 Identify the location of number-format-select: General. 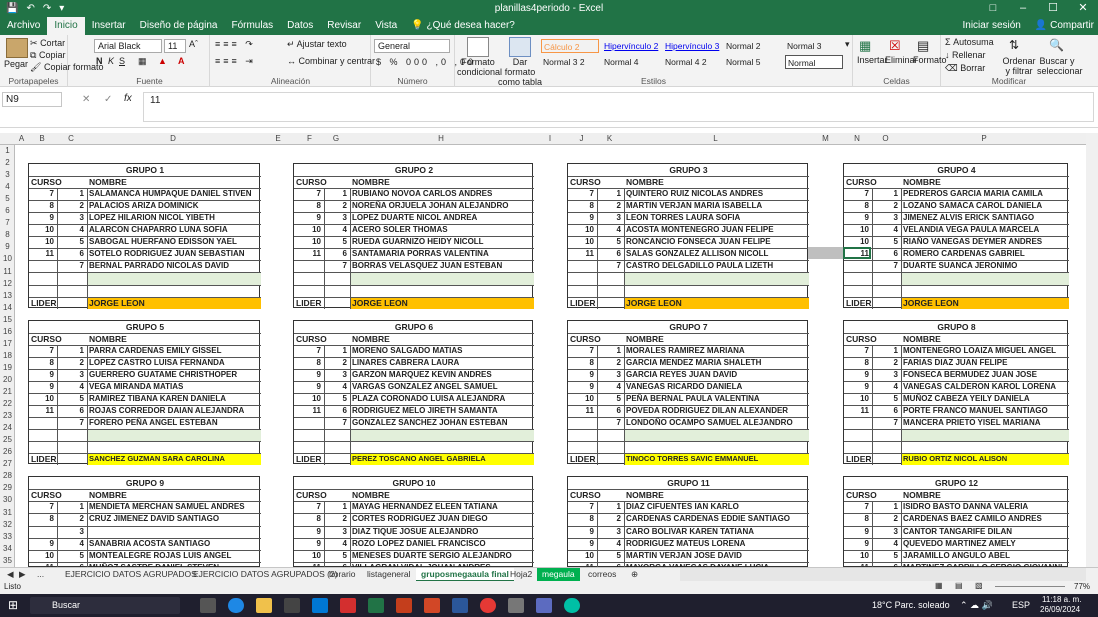
(412, 46).